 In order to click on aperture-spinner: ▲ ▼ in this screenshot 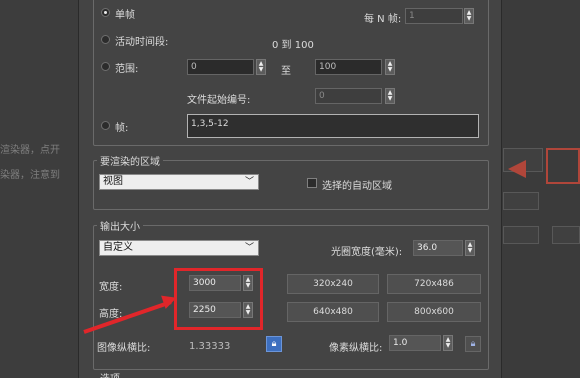, I will do `click(470, 248)`.